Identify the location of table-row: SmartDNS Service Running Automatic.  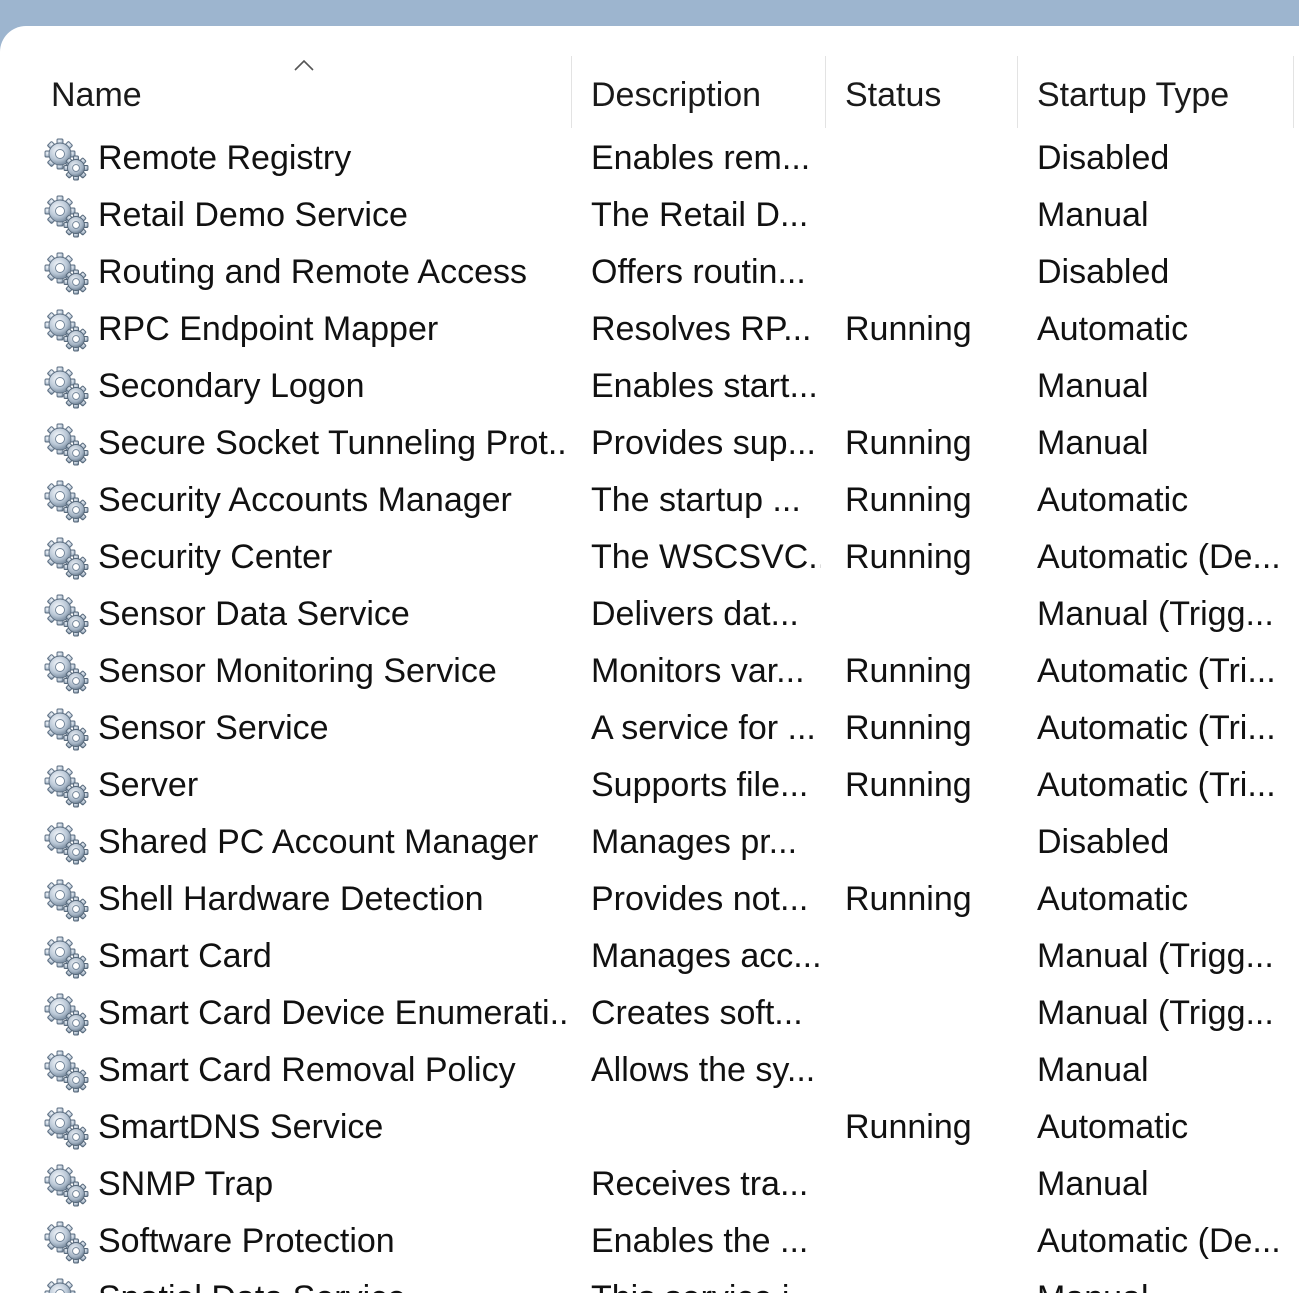
(649, 1127).